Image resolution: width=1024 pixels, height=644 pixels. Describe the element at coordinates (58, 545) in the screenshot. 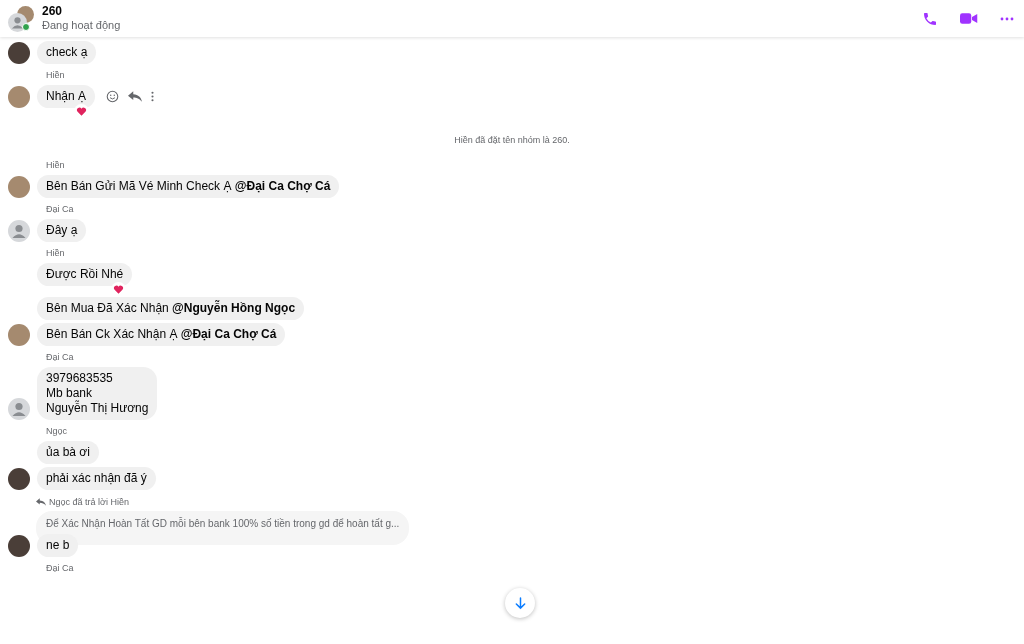

I see `message-bubble: ne b` at that location.